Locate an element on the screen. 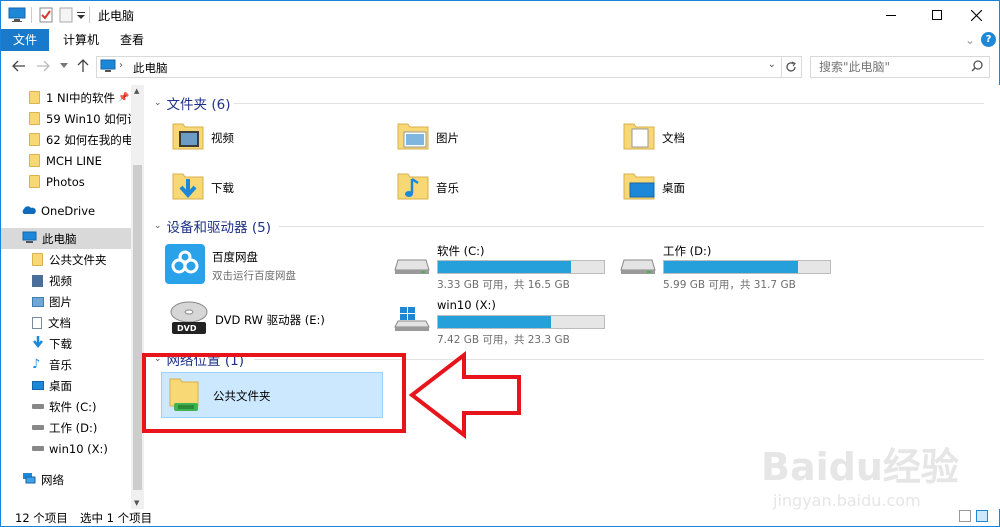 The width and height of the screenshot is (1000, 527). customize-dropdown-icon is located at coordinates (81, 15).